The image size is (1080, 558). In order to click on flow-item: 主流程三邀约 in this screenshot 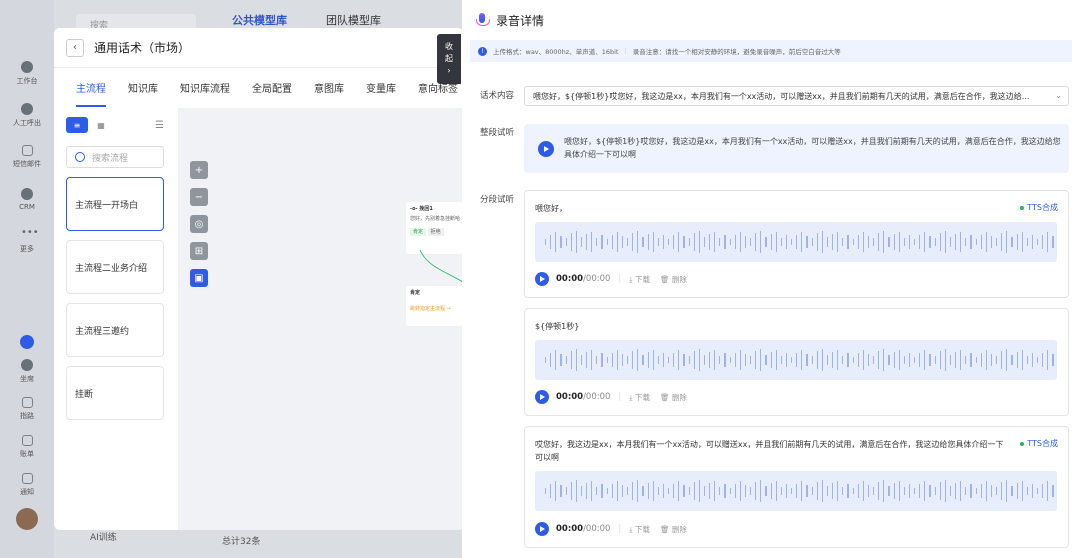, I will do `click(115, 330)`.